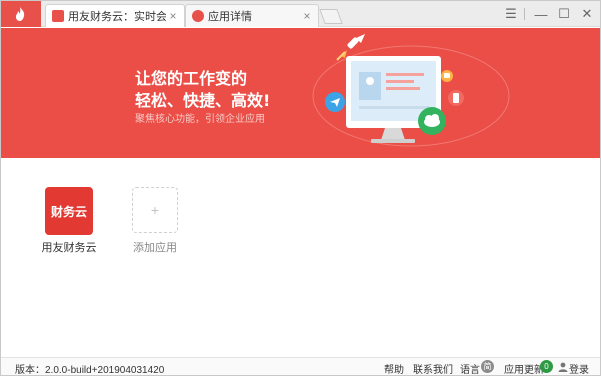 The image size is (601, 376). I want to click on divider, so click(524, 14).